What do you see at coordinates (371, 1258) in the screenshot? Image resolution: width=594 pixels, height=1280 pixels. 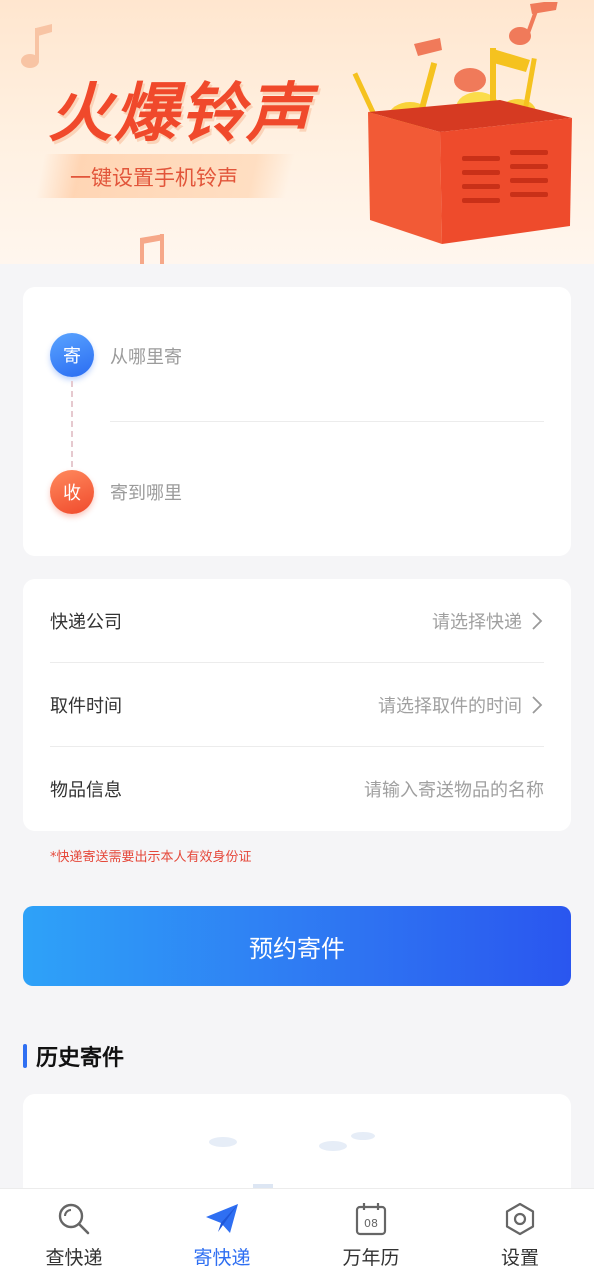 I see `tab-label: 万年历` at bounding box center [371, 1258].